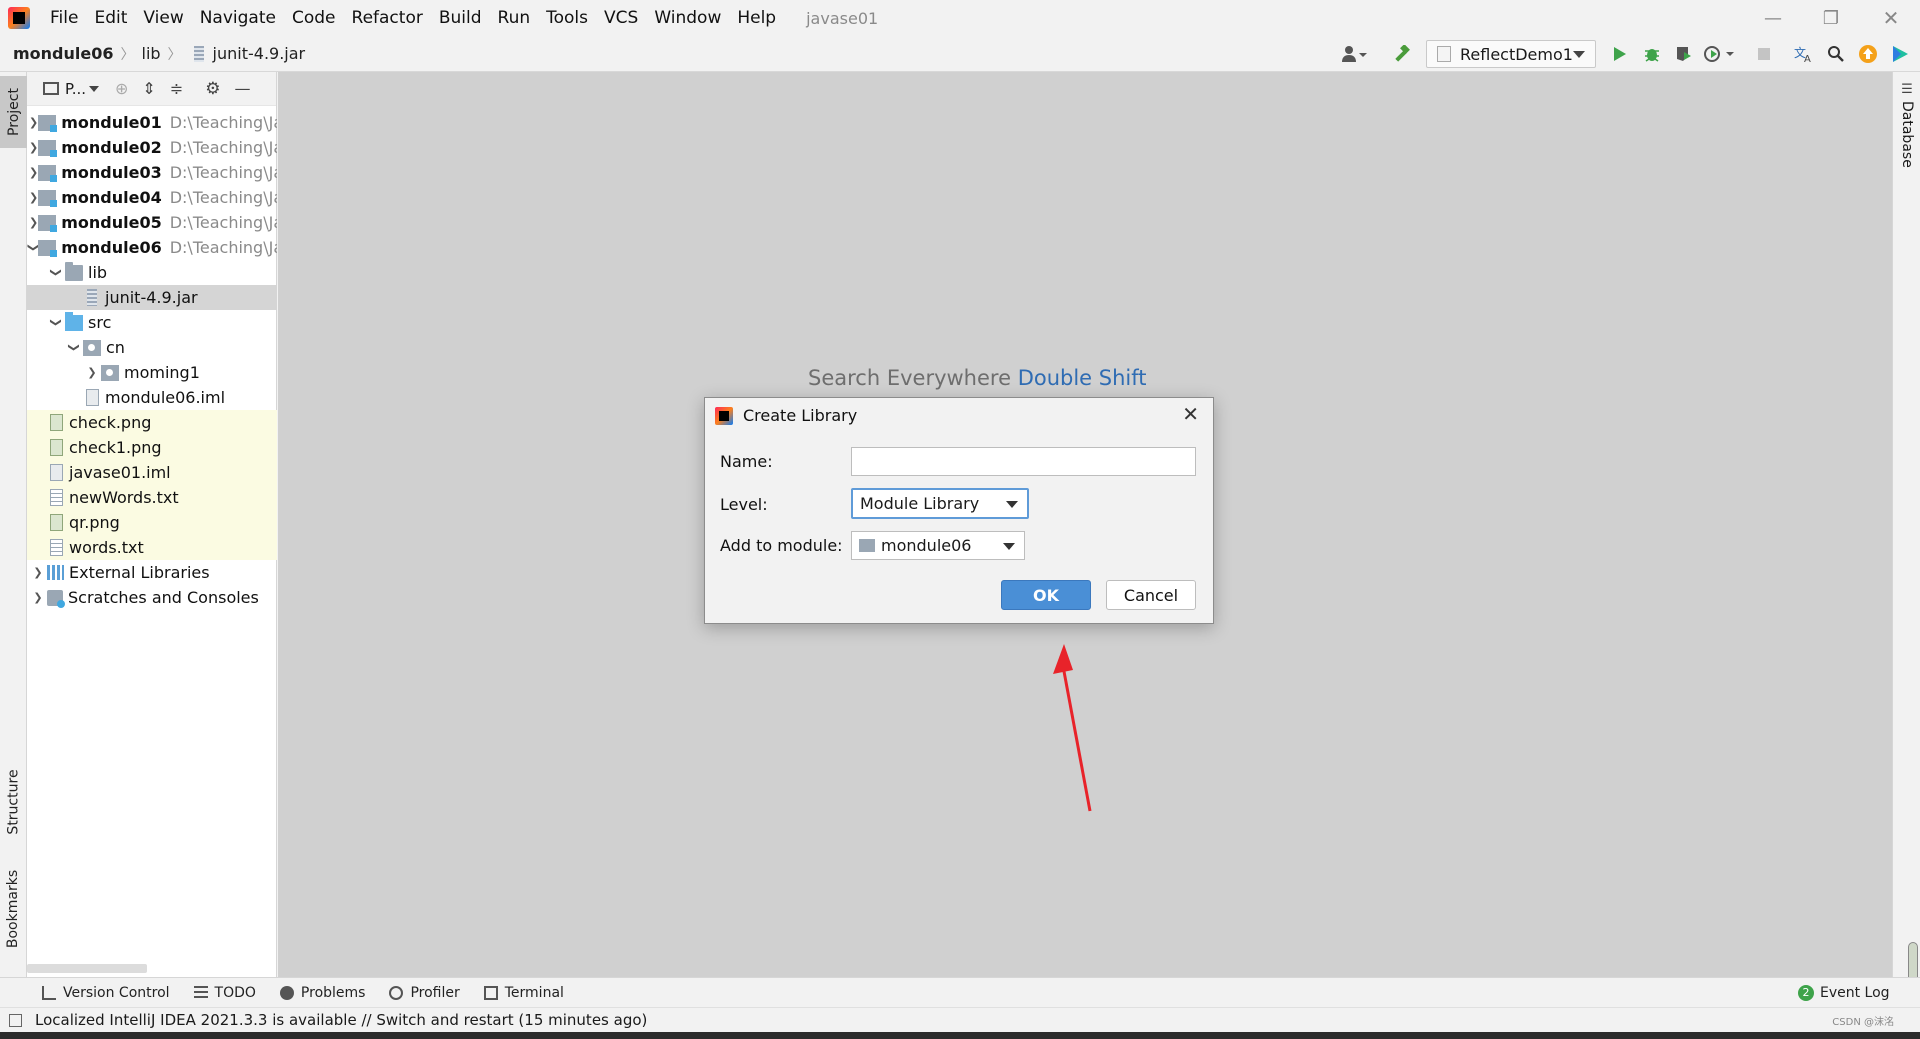  What do you see at coordinates (1023, 461) in the screenshot?
I see `name-input` at bounding box center [1023, 461].